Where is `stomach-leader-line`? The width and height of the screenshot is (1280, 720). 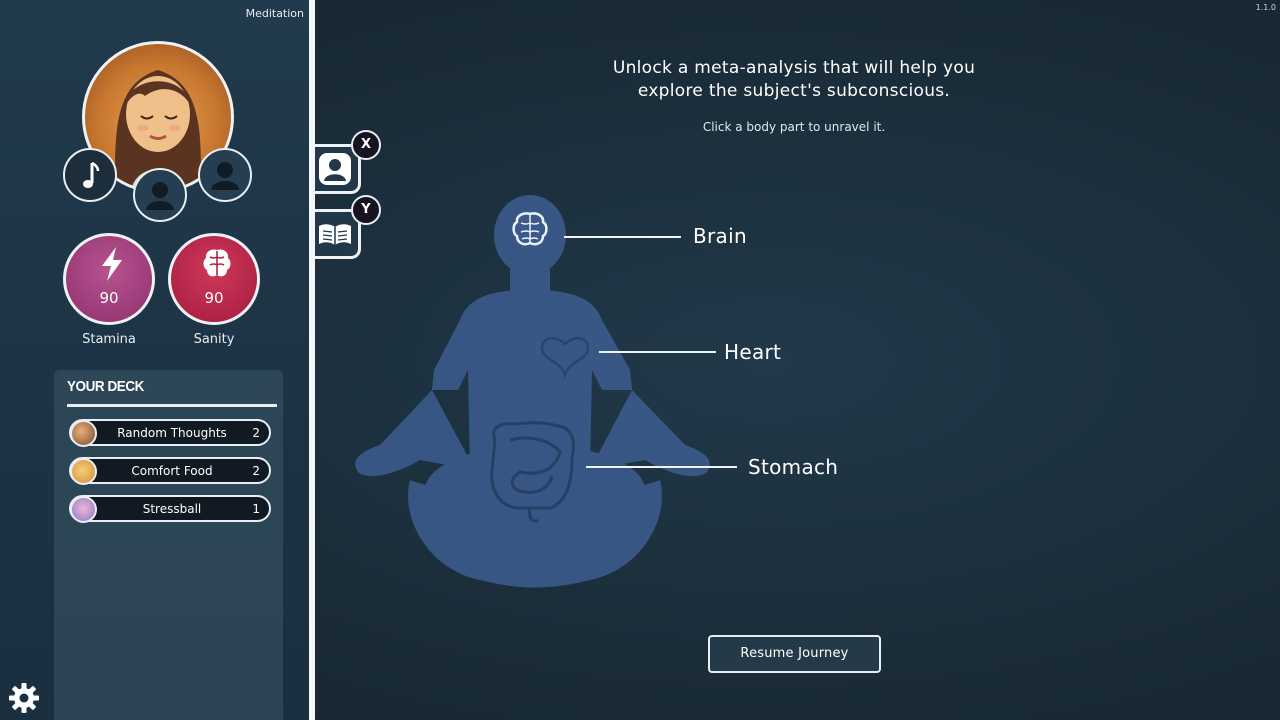 stomach-leader-line is located at coordinates (661, 467).